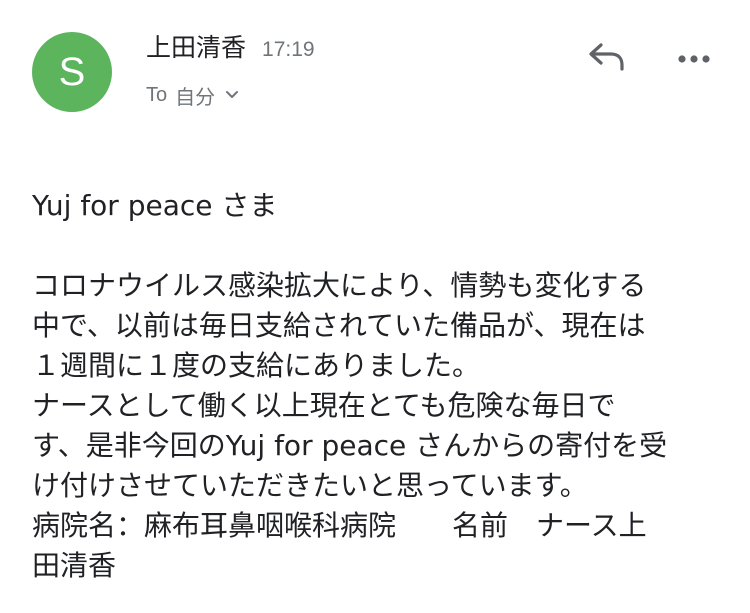  I want to click on to-label: To, so click(157, 94).